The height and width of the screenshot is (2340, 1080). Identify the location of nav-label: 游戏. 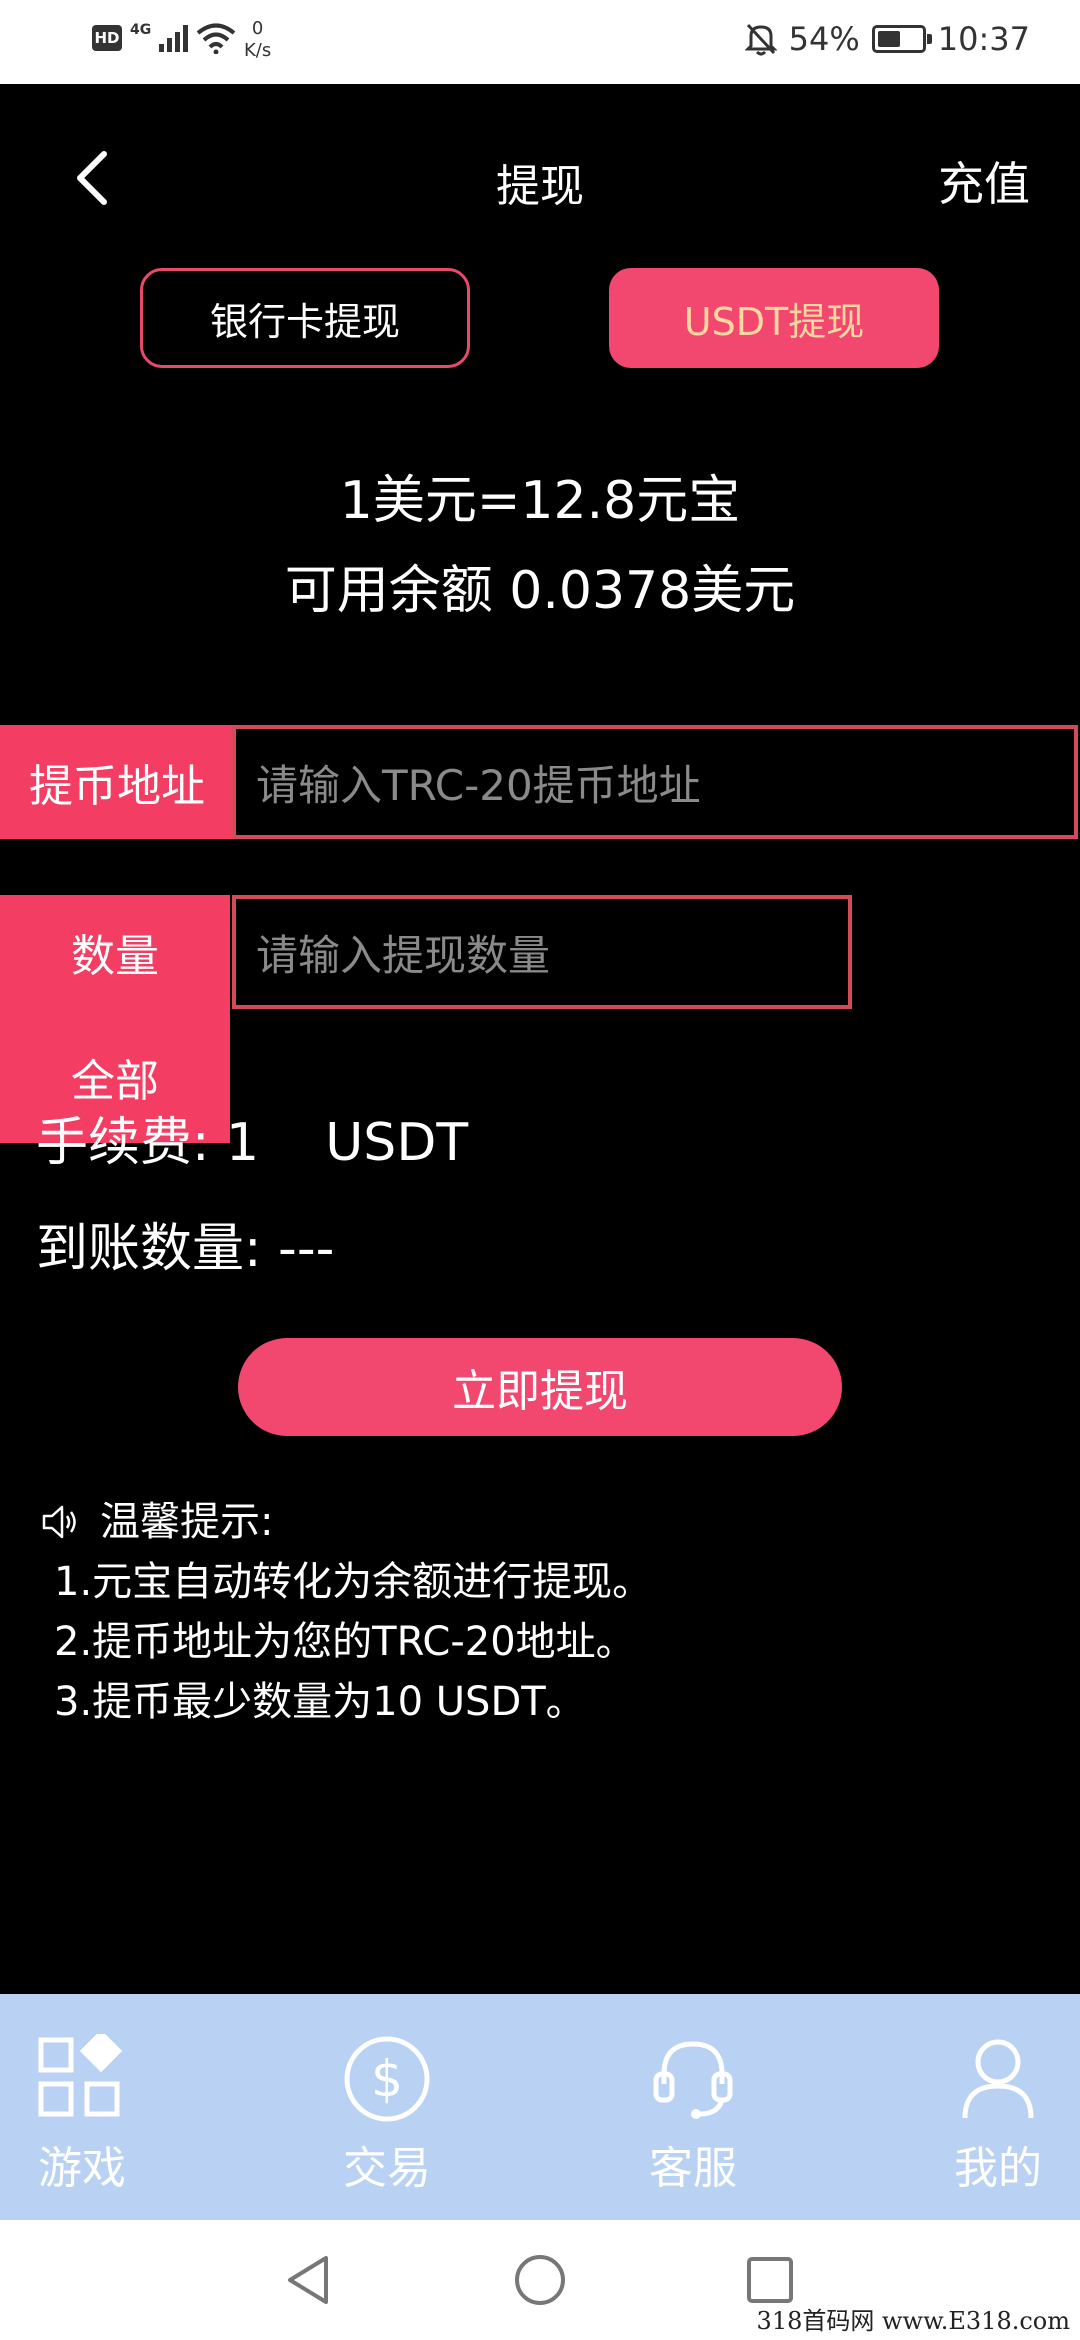
(82, 2168).